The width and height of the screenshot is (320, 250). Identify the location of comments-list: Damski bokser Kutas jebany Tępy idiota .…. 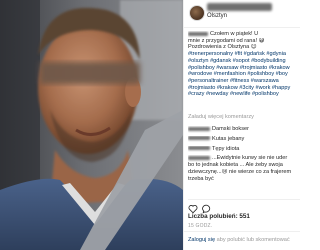
(244, 156).